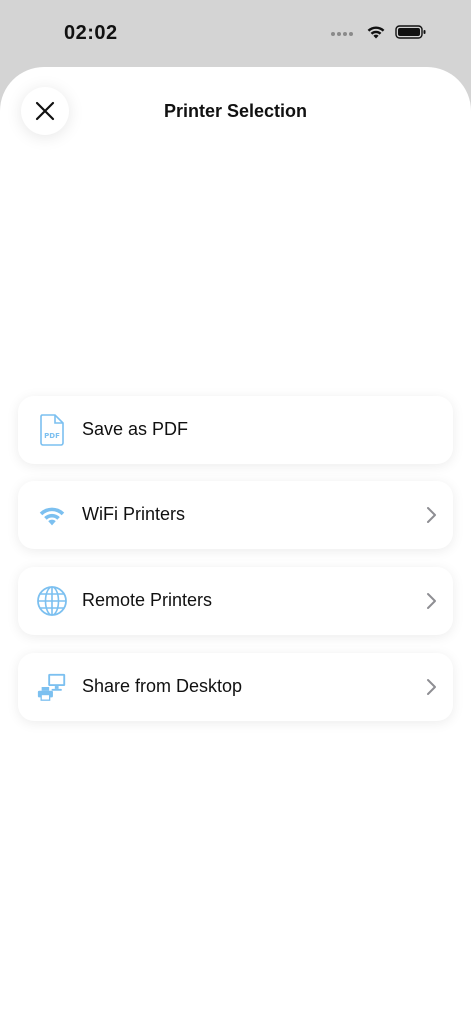 The image size is (471, 1024). What do you see at coordinates (235, 601) in the screenshot?
I see `remote-printers-option: Remote Printers` at bounding box center [235, 601].